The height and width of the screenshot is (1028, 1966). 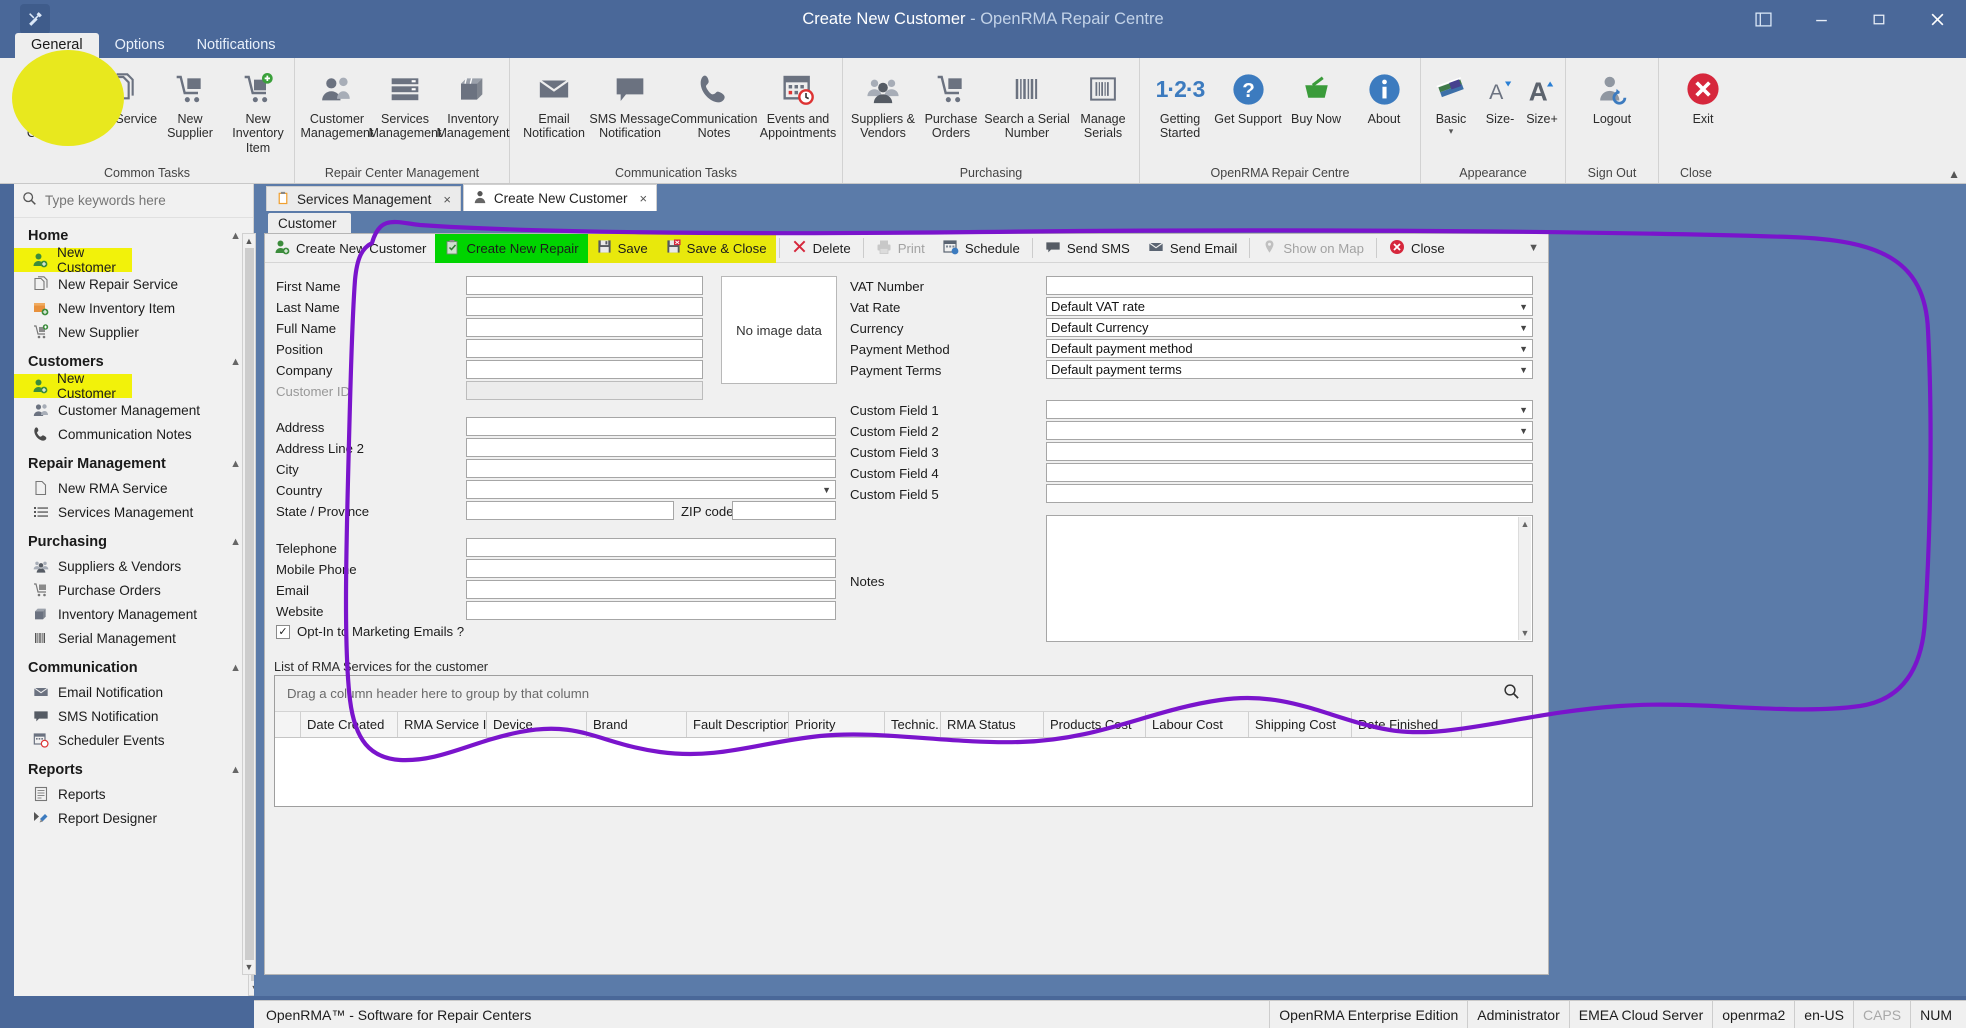 I want to click on sidebar-section-customers: Customers ▲, so click(x=133, y=359).